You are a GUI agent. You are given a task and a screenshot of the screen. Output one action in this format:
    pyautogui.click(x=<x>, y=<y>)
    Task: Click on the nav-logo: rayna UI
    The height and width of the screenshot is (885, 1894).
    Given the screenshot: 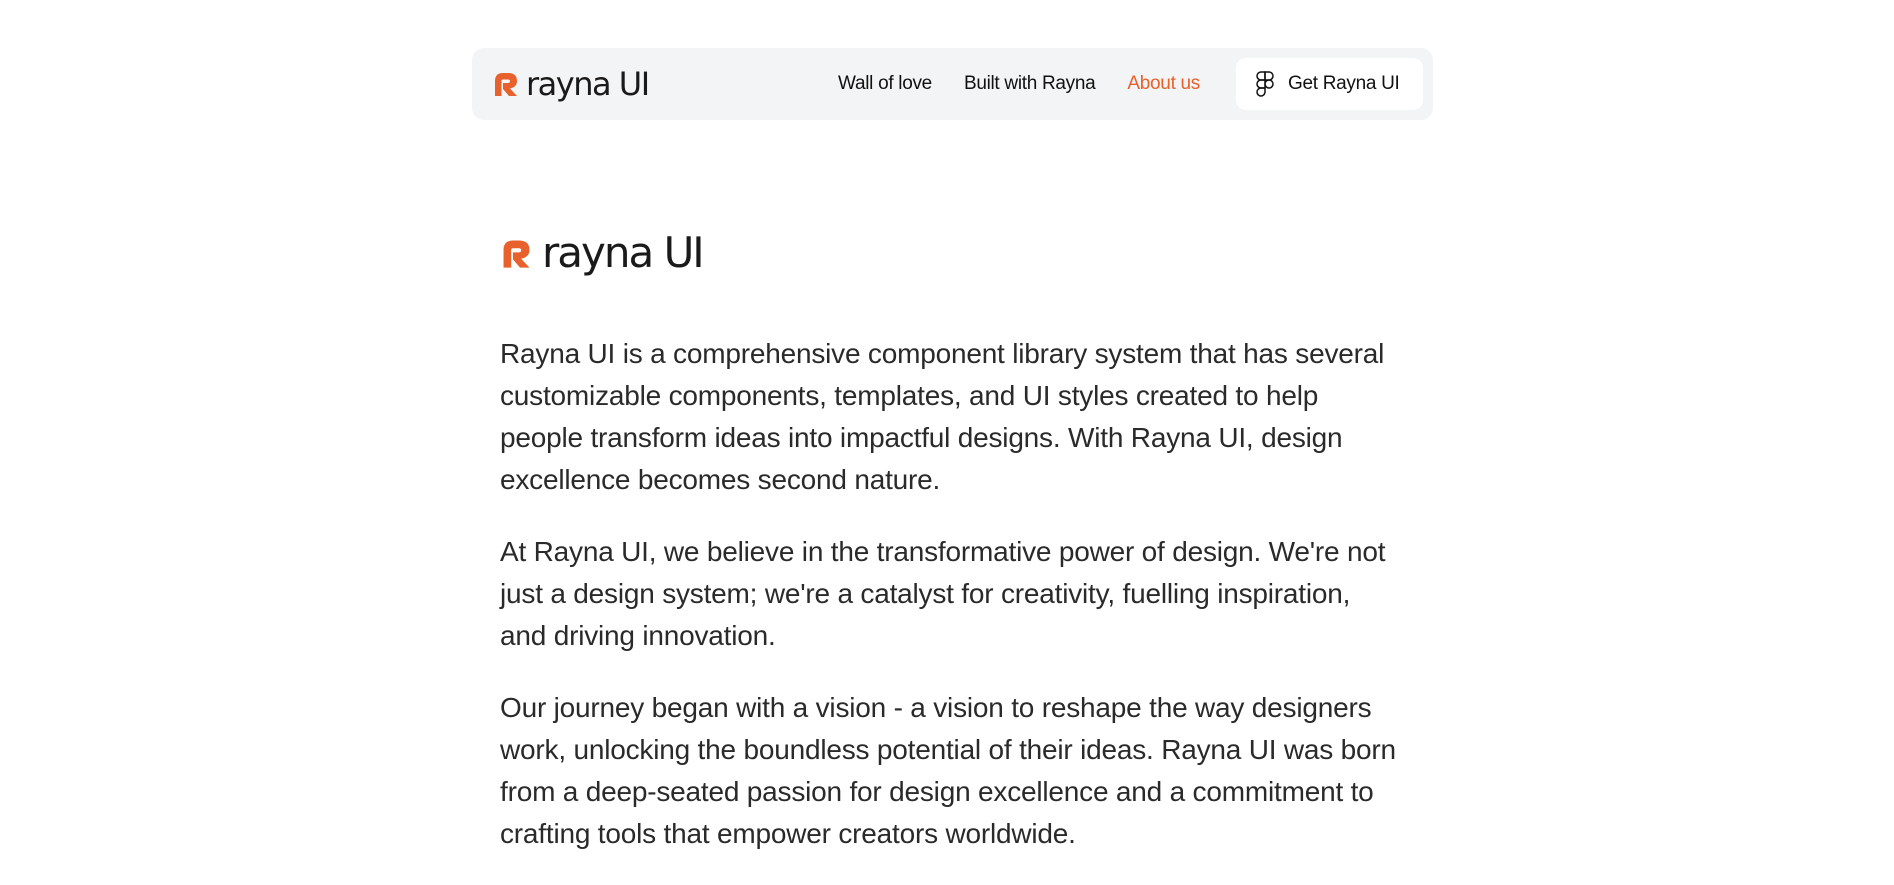 What is the action you would take?
    pyautogui.click(x=571, y=84)
    